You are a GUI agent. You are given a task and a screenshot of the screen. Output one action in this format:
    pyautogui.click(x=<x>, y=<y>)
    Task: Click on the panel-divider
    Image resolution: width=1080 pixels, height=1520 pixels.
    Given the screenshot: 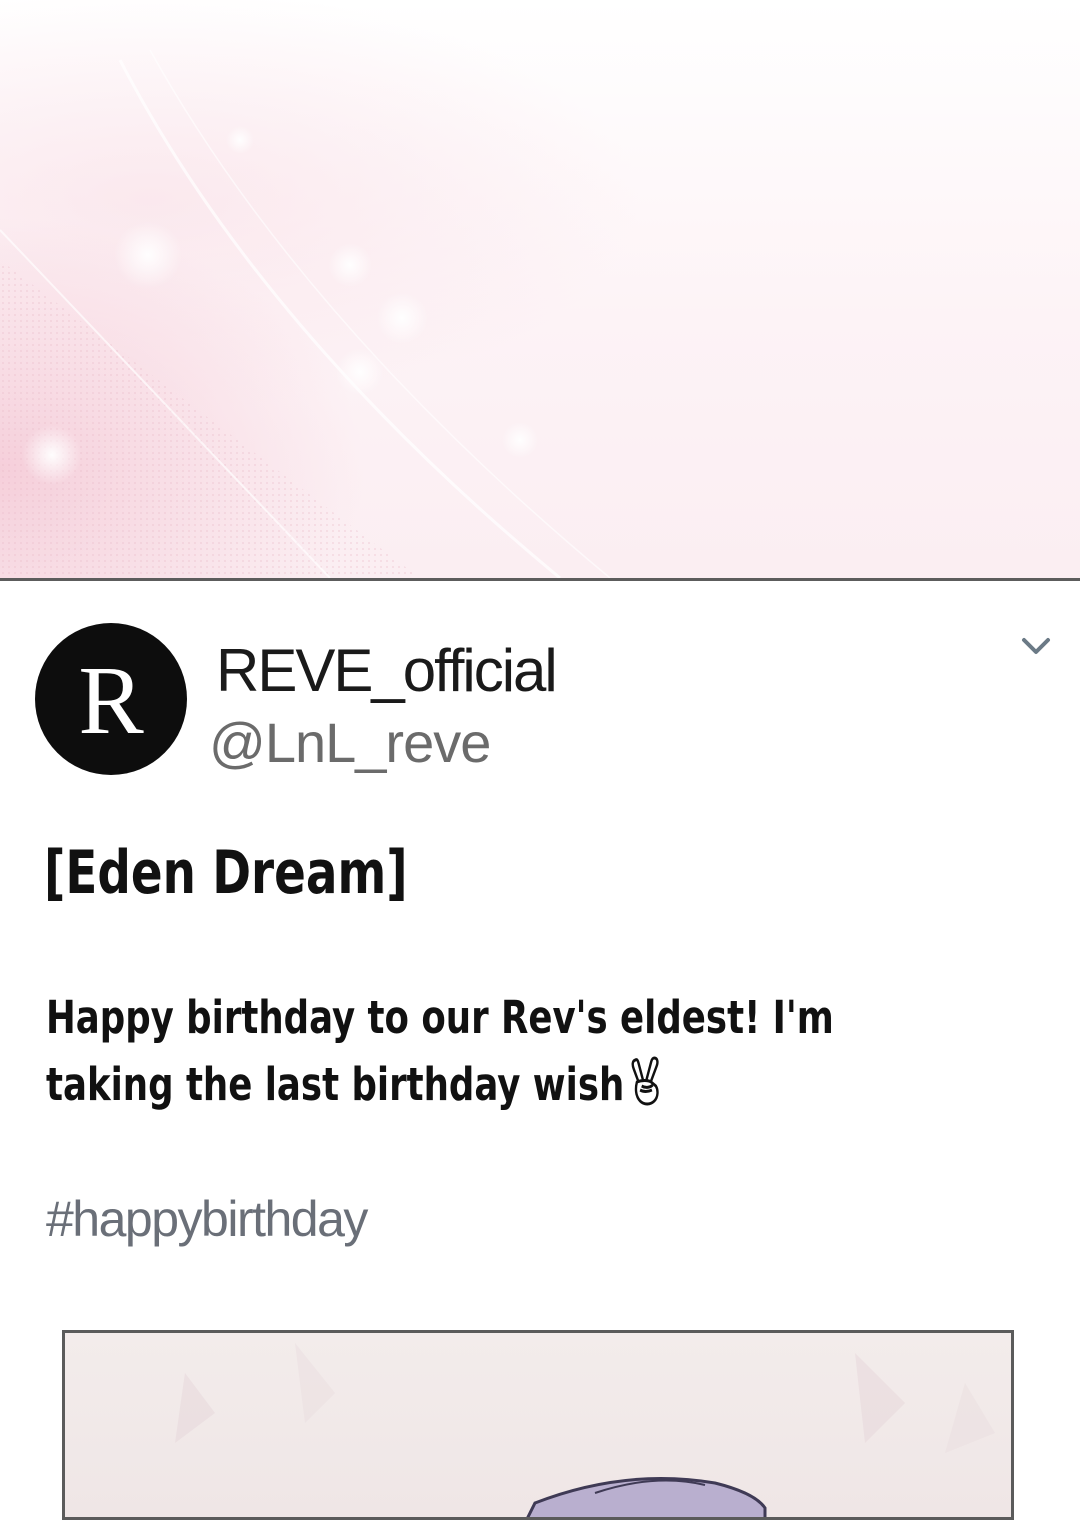 What is the action you would take?
    pyautogui.click(x=540, y=579)
    